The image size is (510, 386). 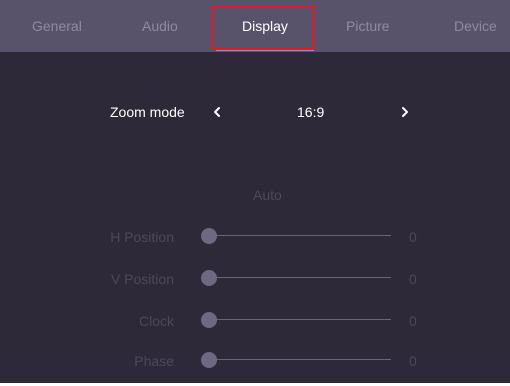 I want to click on phase-slider-track, so click(x=300, y=359).